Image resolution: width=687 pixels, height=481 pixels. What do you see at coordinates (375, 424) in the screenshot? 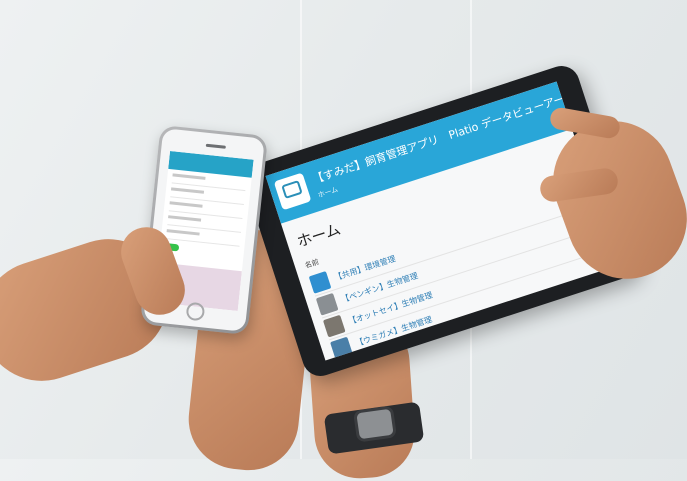
I see `watch-face` at bounding box center [375, 424].